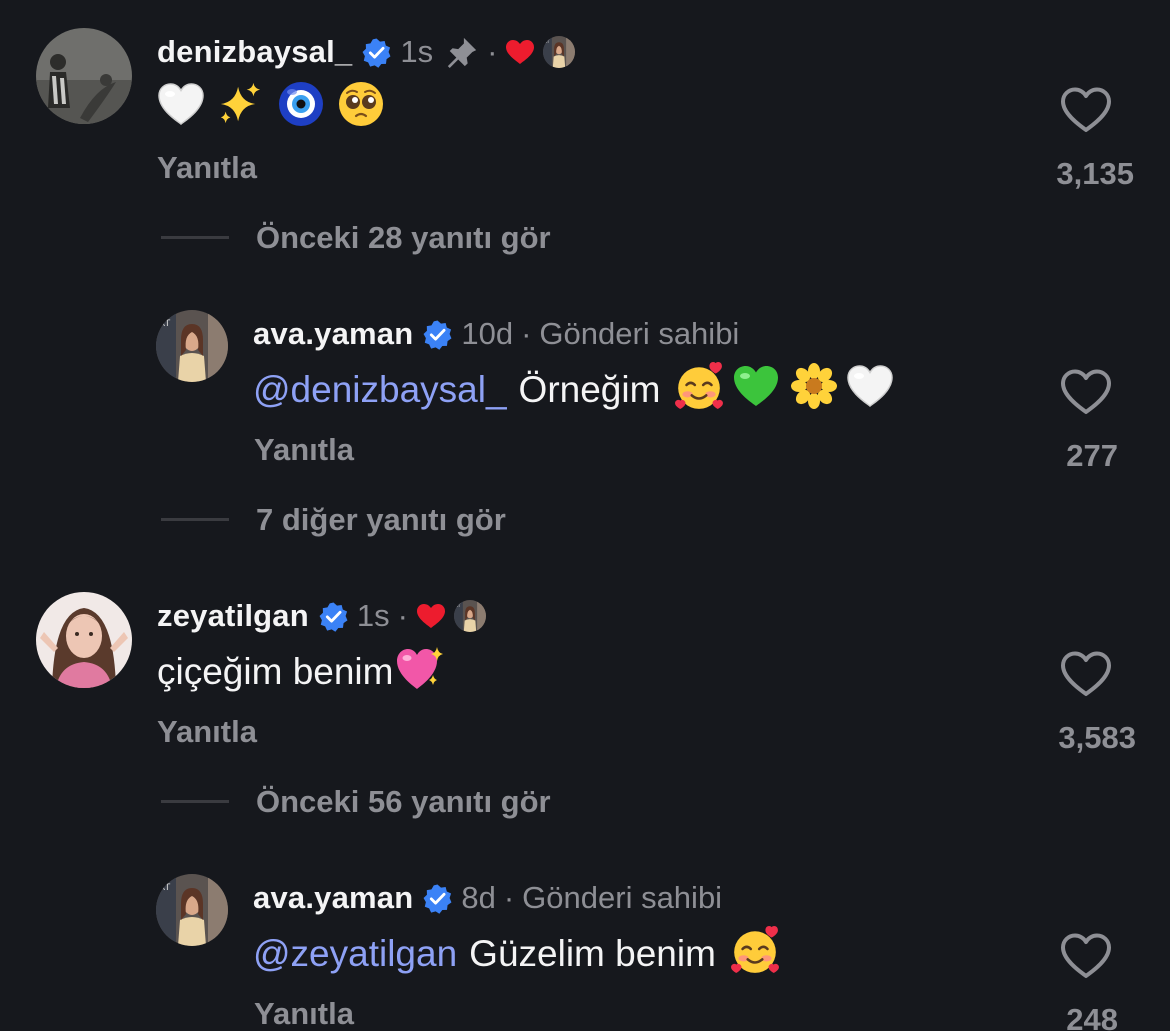  Describe the element at coordinates (1092, 455) in the screenshot. I see `like-count: 277` at that location.